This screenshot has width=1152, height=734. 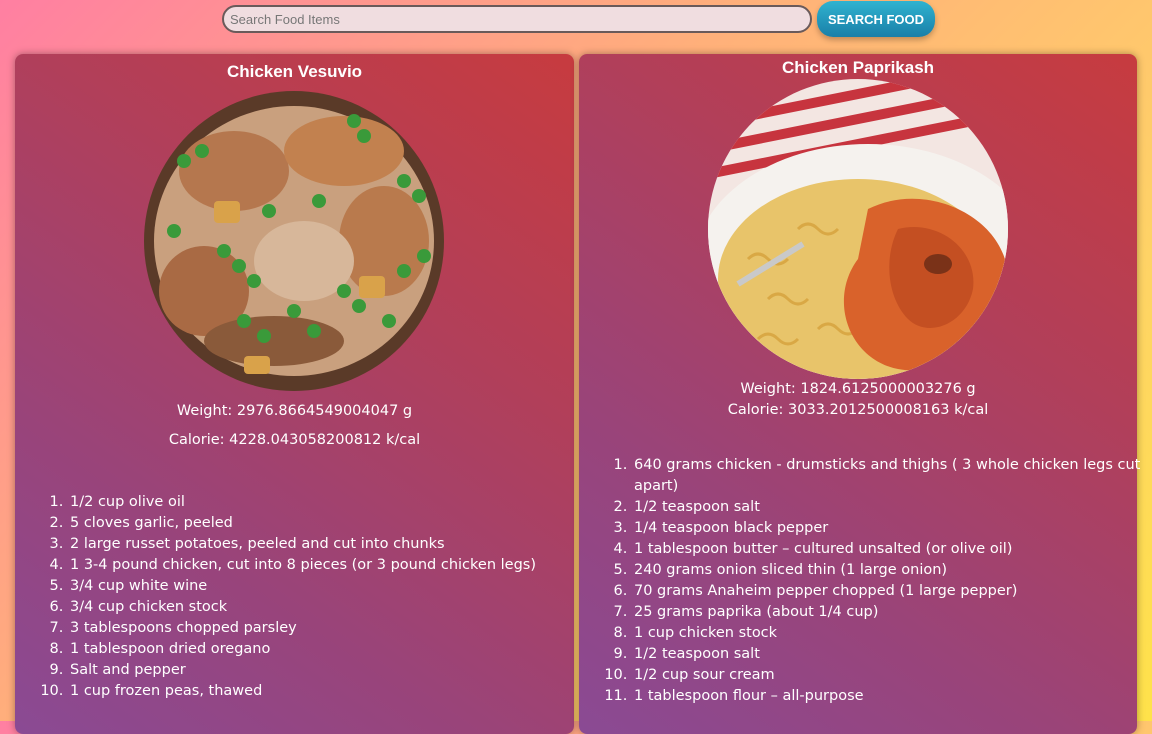 I want to click on recipe-calorie: Calorie: 3033.2012500008163 k/cal, so click(x=858, y=410).